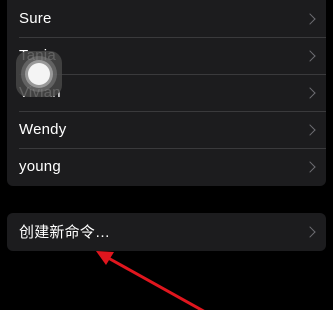  Describe the element at coordinates (166, 166) in the screenshot. I see `list-item-young: young` at that location.